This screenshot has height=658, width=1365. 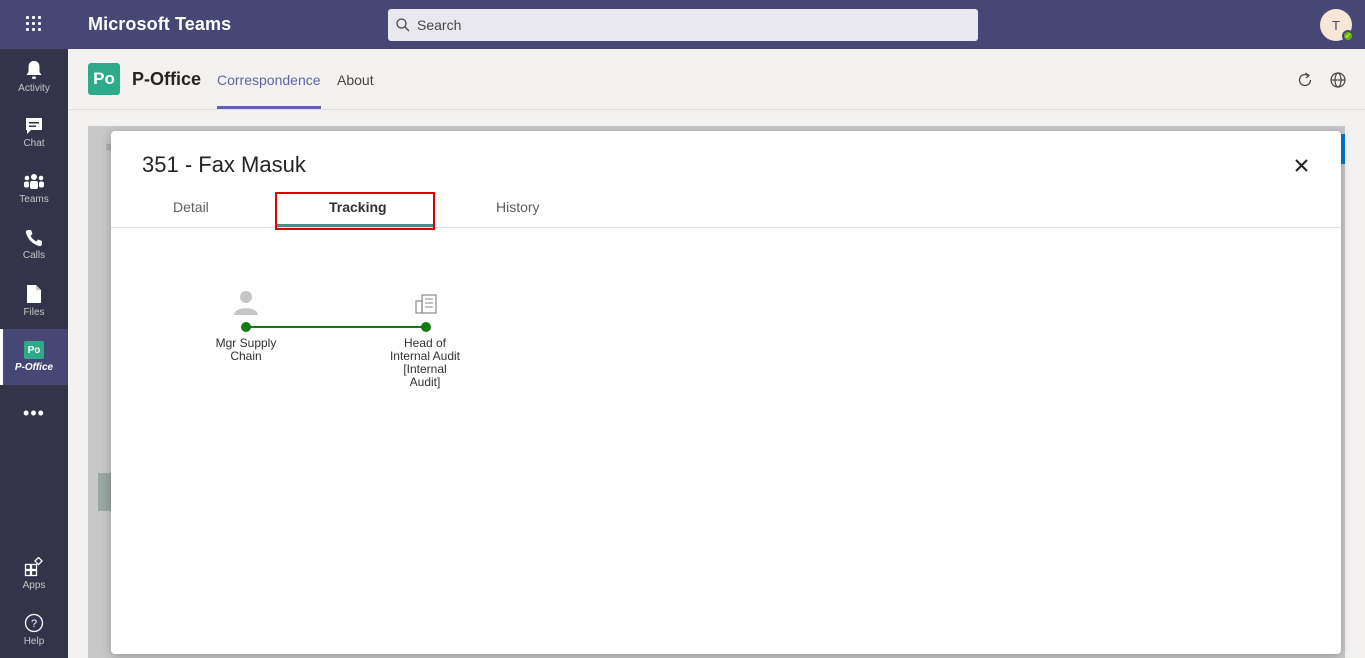 I want to click on app-launcher-icon, so click(x=34, y=24).